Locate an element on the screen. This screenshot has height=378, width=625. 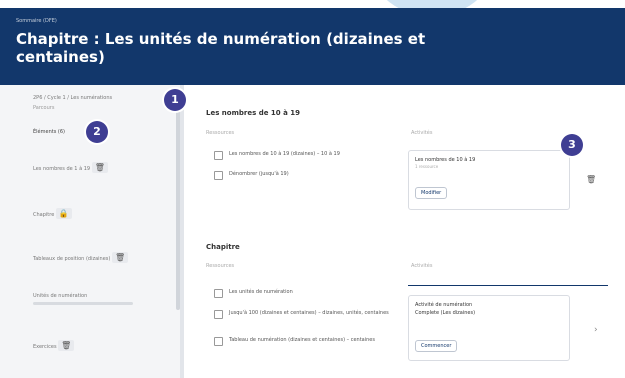
resource-label: Dénombrer (jusqu'à 19) is located at coordinates (259, 174).